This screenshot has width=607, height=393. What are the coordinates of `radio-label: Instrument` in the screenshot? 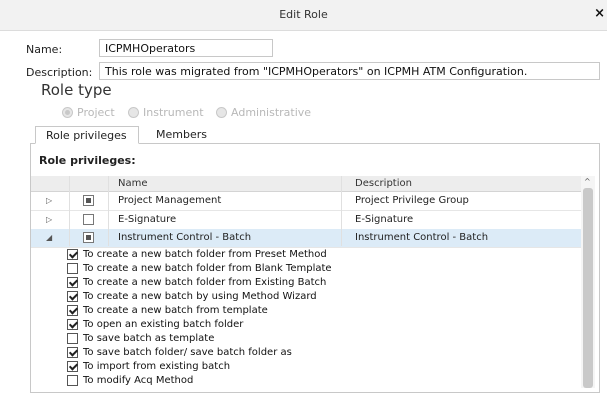 It's located at (173, 112).